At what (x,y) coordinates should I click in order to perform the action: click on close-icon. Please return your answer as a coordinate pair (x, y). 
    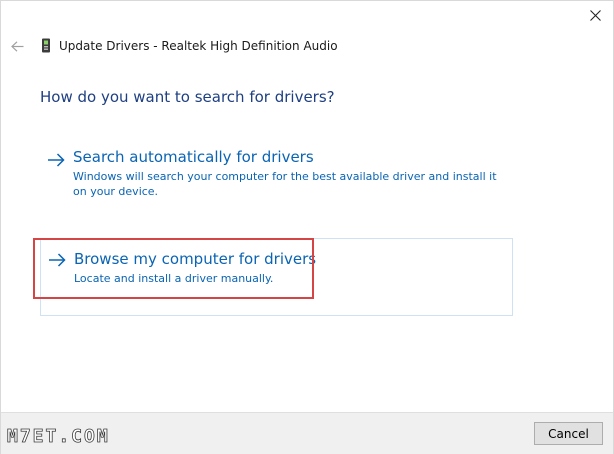
    Looking at the image, I should click on (595, 15).